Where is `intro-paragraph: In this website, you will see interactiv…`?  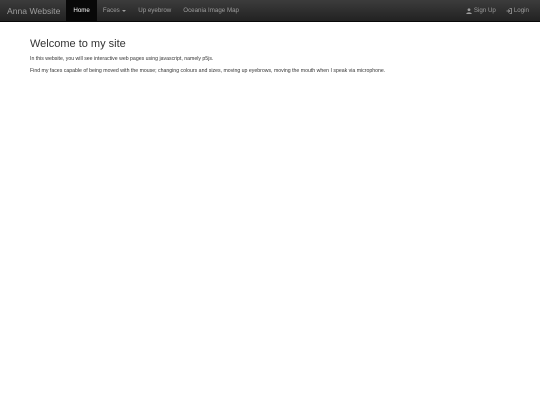 intro-paragraph: In this website, you will see interactiv… is located at coordinates (122, 59).